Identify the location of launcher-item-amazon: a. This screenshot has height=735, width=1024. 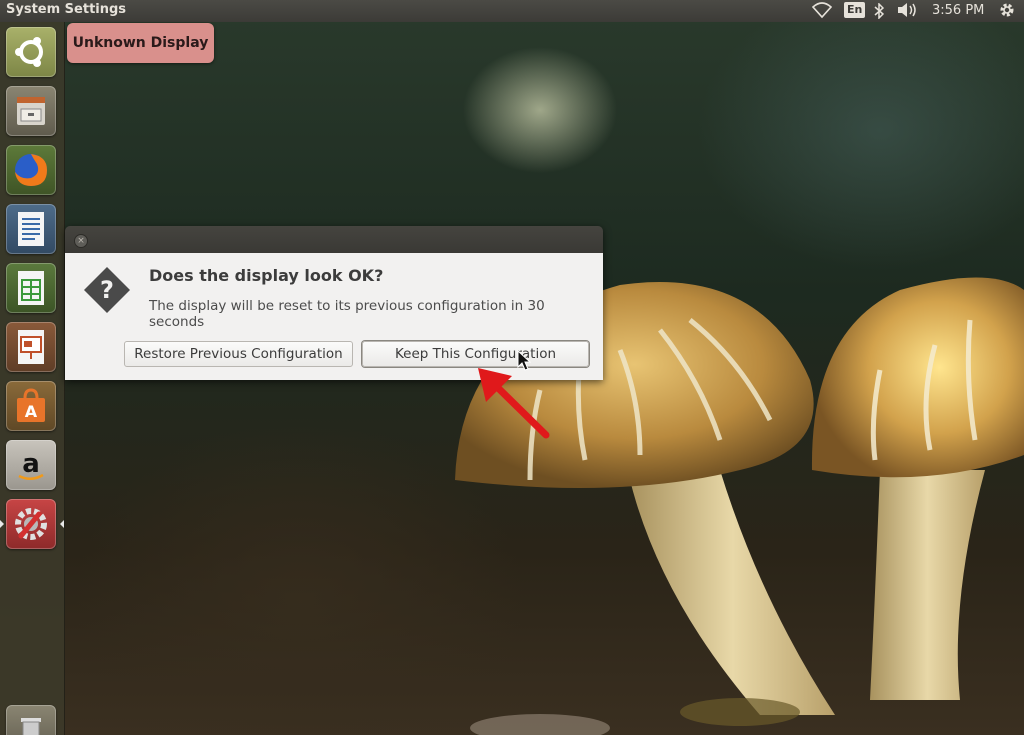
(31, 465).